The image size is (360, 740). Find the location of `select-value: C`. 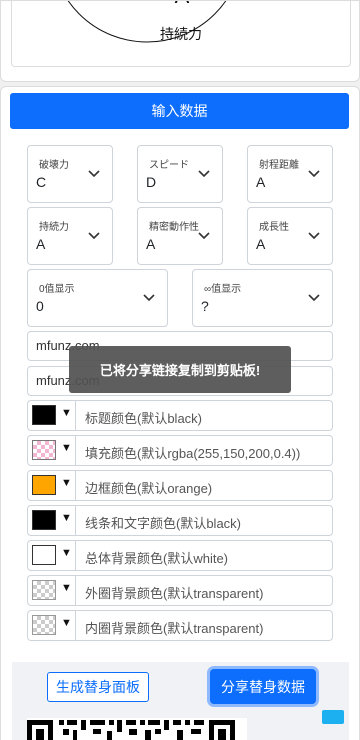

select-value: C is located at coordinates (41, 182).